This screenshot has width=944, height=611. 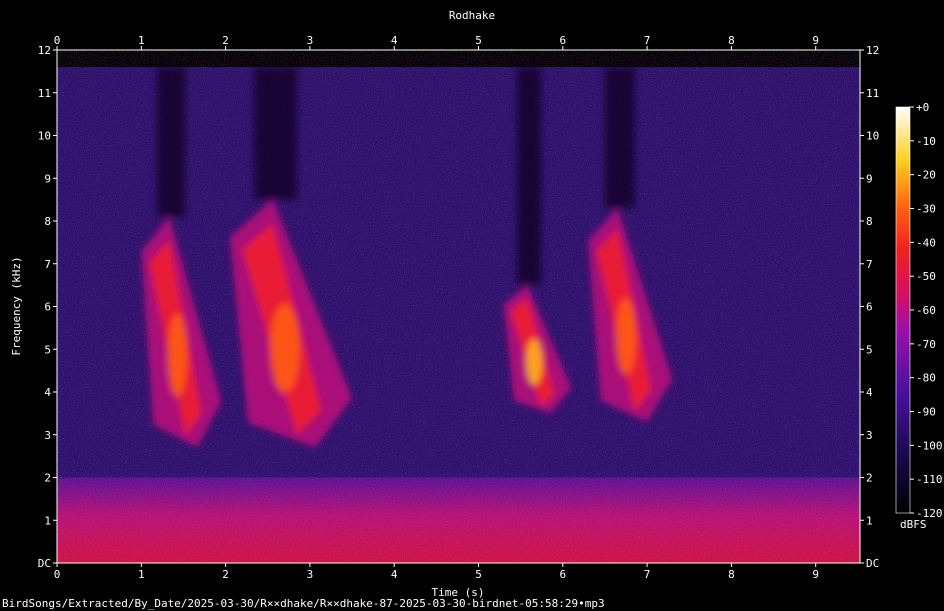 What do you see at coordinates (647, 574) in the screenshot?
I see `x-tick-label: 7` at bounding box center [647, 574].